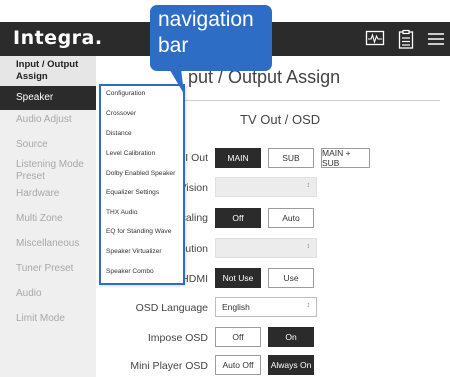  Describe the element at coordinates (266, 187) in the screenshot. I see `vision-select: ↕` at that location.